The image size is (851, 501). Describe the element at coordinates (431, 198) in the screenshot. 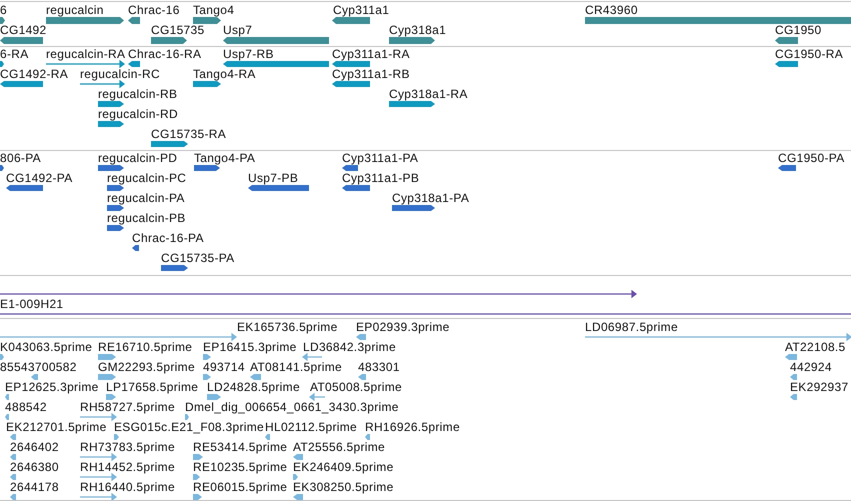

I see `feature-label: Cyp318a1-PA` at that location.